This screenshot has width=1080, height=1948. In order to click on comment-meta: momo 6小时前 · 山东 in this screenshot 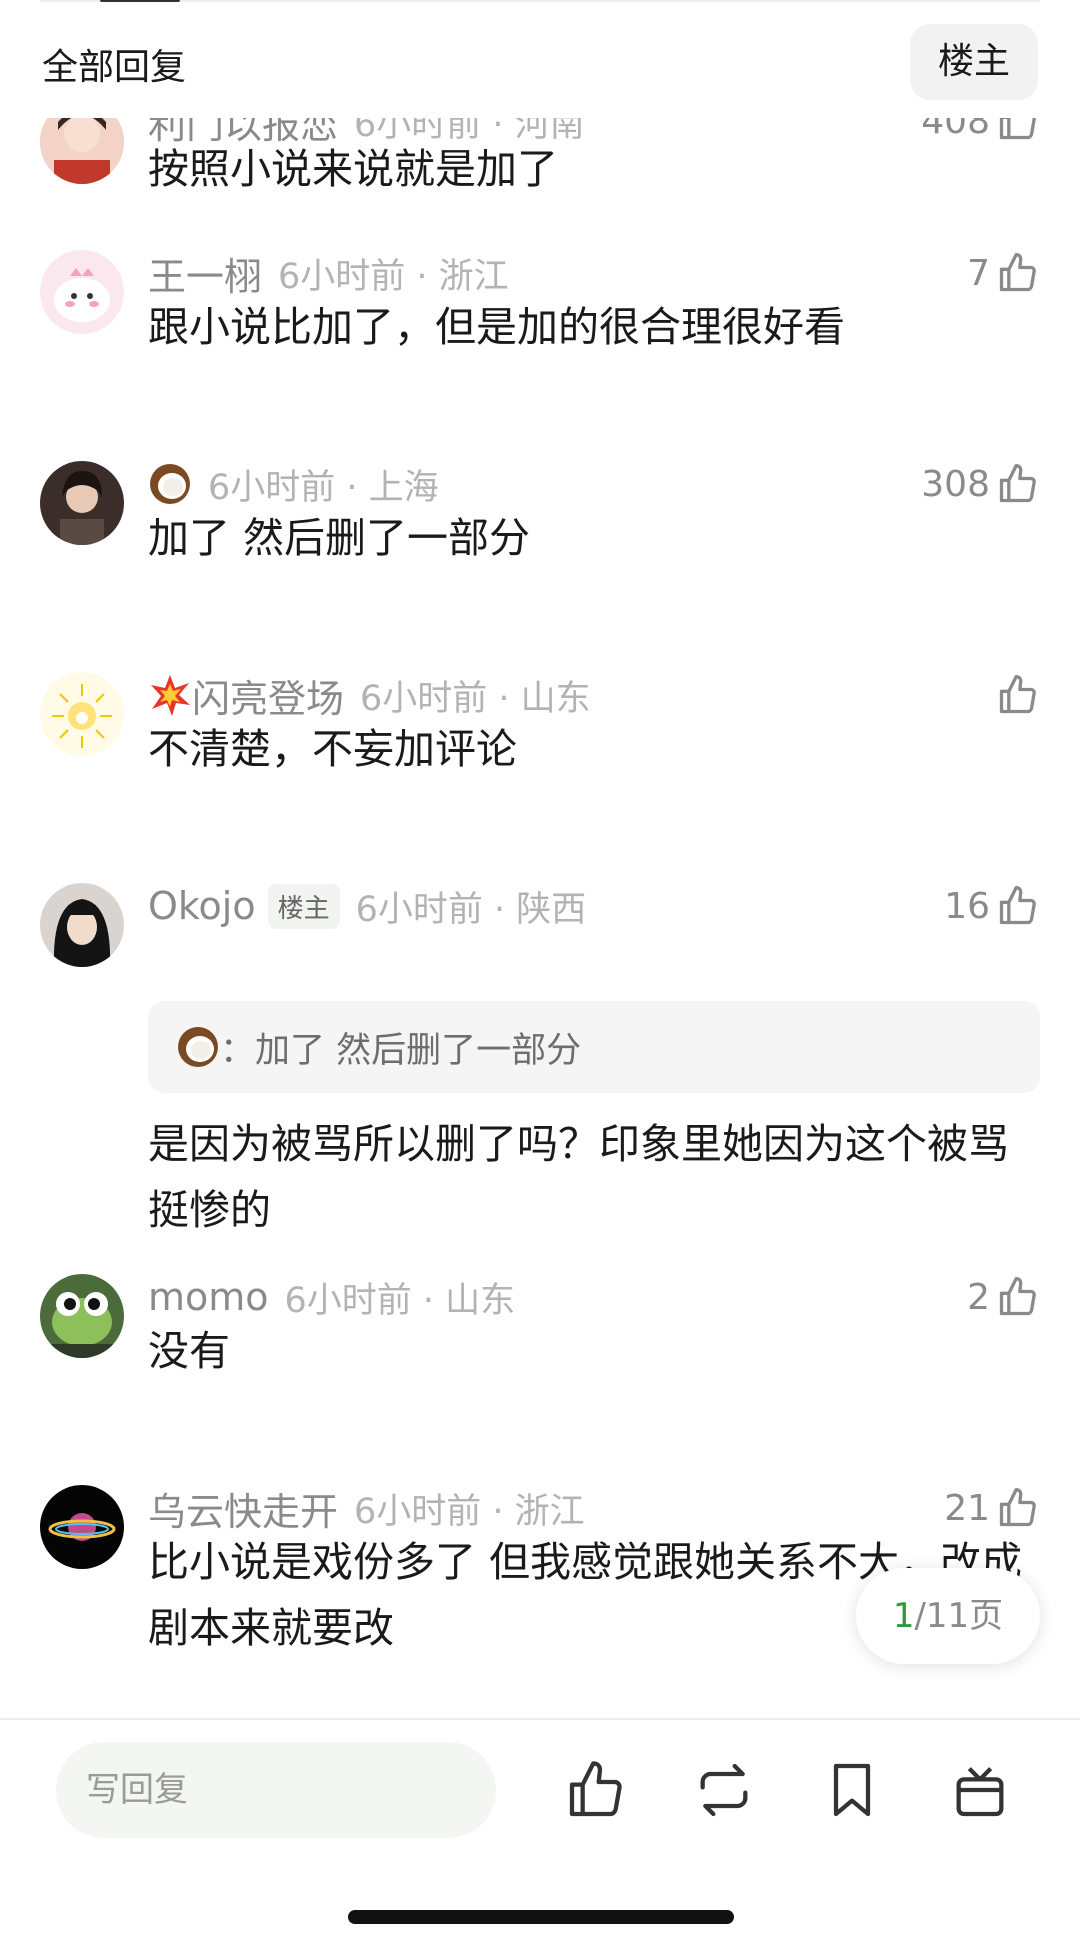, I will do `click(331, 1297)`.